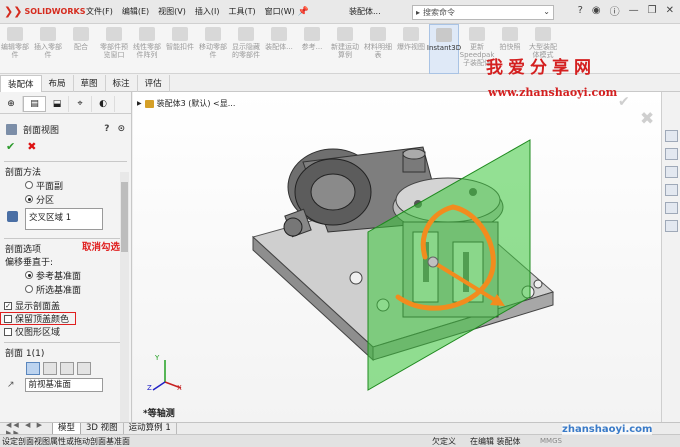  What do you see at coordinates (50, 368) in the screenshot?
I see `top-plane-button` at bounding box center [50, 368].